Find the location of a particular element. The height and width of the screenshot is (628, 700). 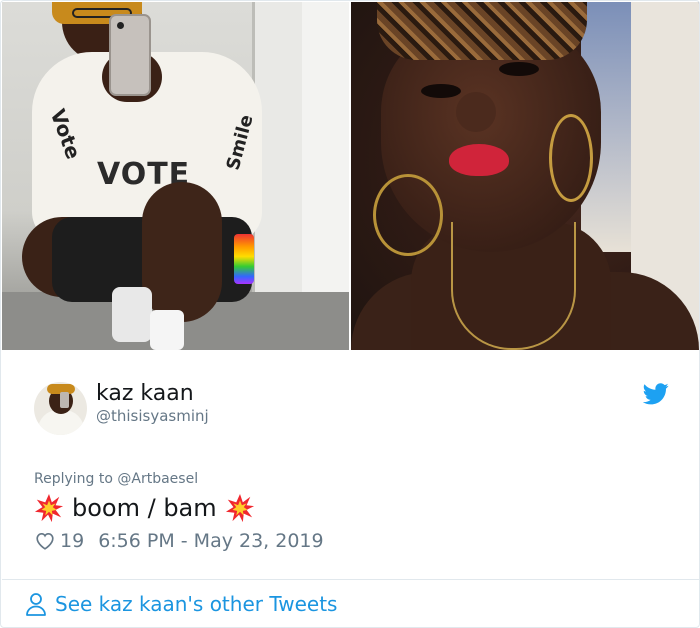

person-icon is located at coordinates (36, 604).